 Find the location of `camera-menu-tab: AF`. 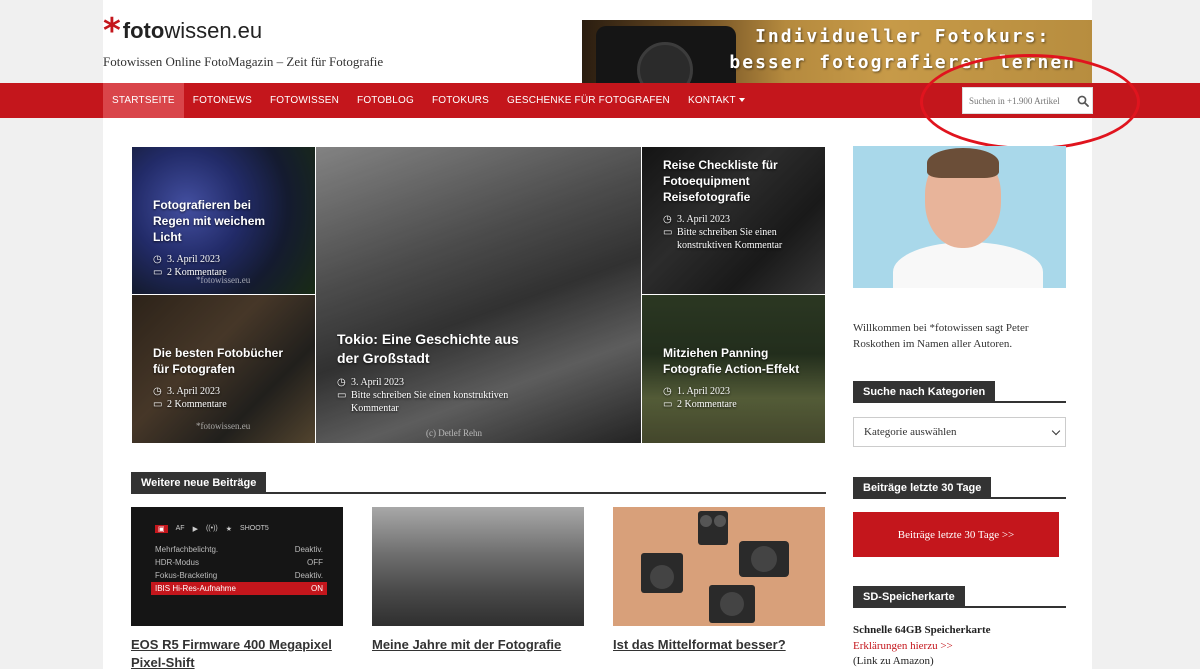

camera-menu-tab: AF is located at coordinates (180, 528).